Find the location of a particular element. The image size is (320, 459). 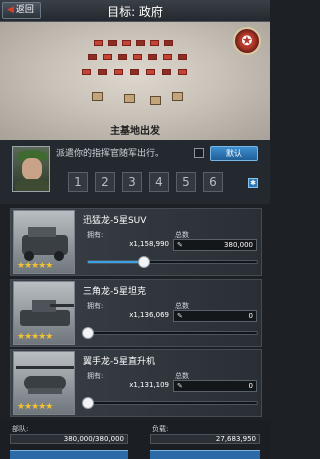

helicopter-image: ★★★★★ is located at coordinates (44, 383).